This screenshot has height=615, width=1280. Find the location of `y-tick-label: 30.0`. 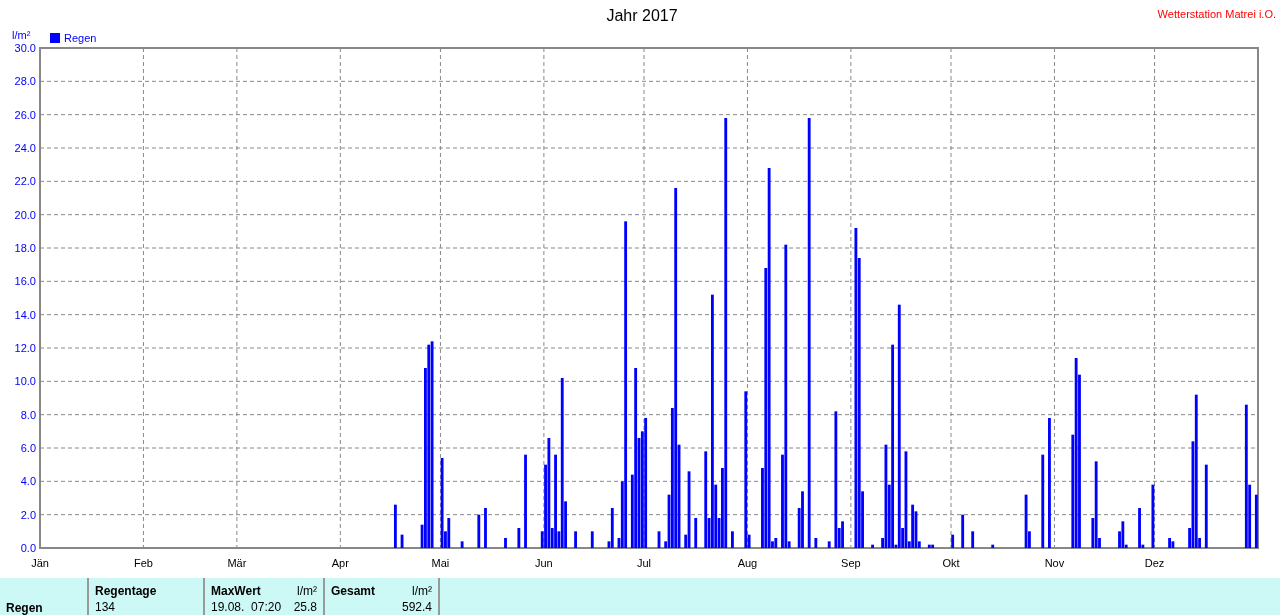

y-tick-label: 30.0 is located at coordinates (25, 48).